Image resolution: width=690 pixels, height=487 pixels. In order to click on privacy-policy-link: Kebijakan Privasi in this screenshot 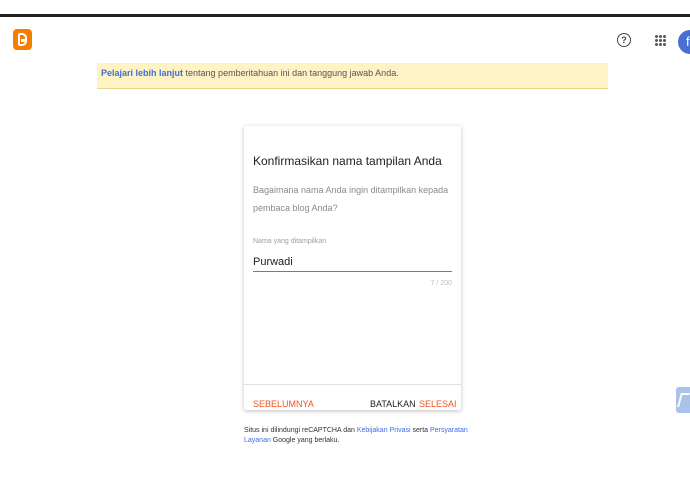, I will do `click(384, 430)`.